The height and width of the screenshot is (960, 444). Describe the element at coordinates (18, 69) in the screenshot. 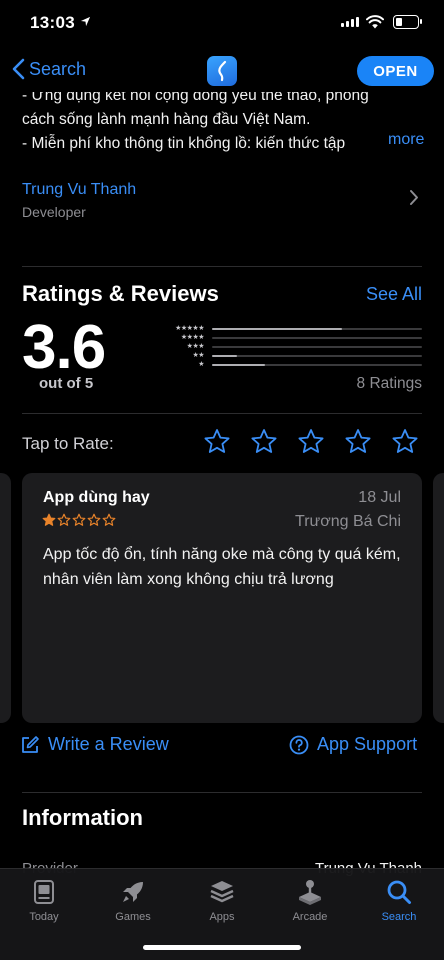

I see `chevron-left-icon` at that location.